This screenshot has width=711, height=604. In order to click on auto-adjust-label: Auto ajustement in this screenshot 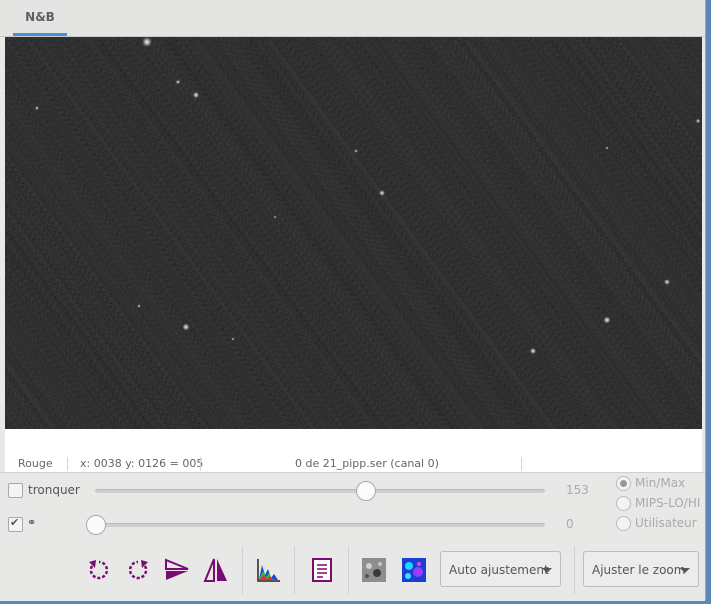, I will do `click(499, 570)`.